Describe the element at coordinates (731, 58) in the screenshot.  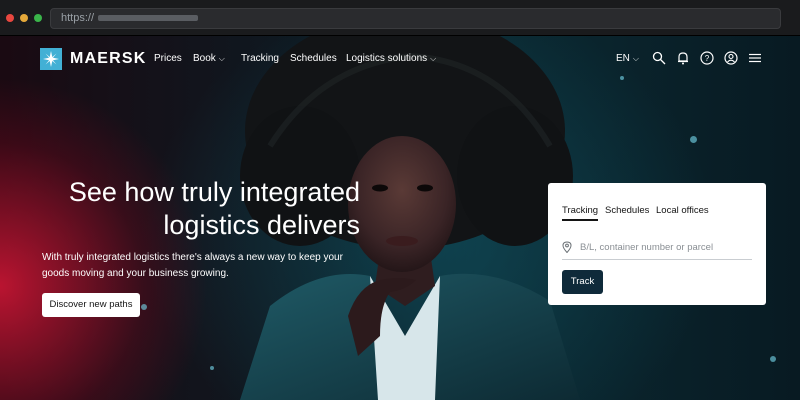
I see `user-icon` at that location.